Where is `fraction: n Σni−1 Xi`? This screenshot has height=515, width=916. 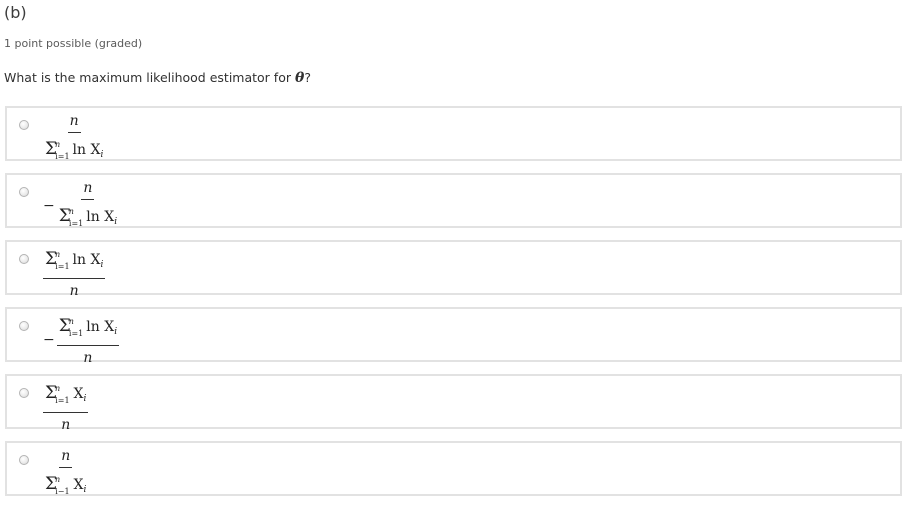
fraction: n Σni−1 Xi is located at coordinates (65, 474).